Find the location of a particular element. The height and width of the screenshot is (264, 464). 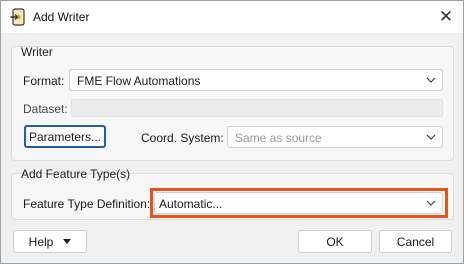

format-value: FME Flow Automations is located at coordinates (139, 81).